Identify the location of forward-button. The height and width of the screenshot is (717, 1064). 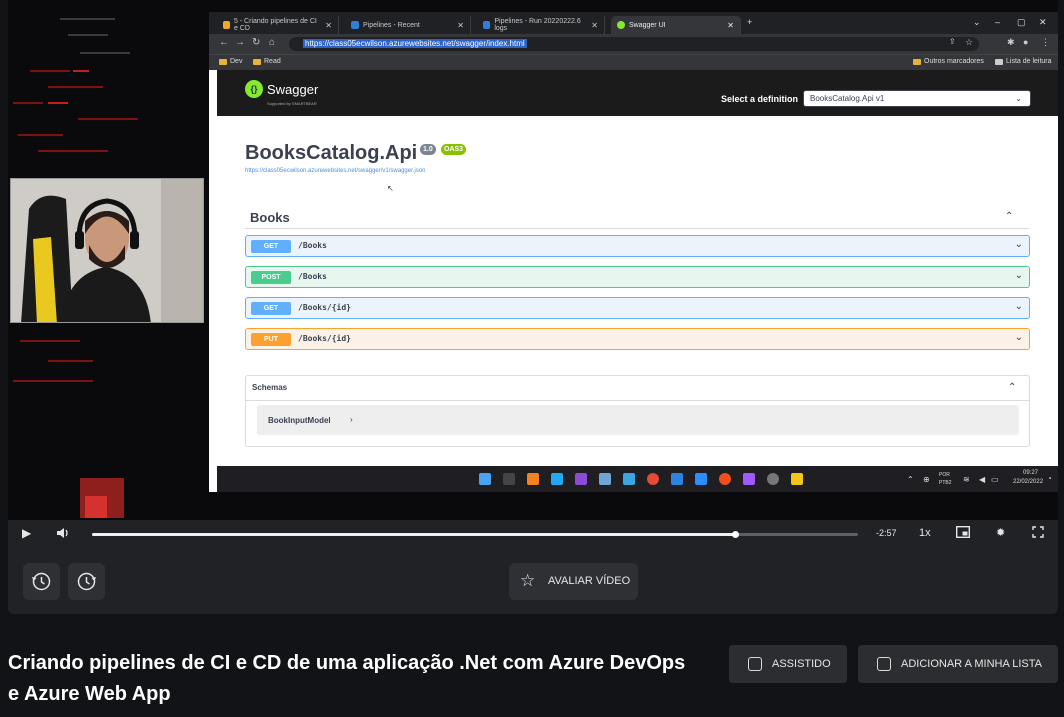
(86, 581).